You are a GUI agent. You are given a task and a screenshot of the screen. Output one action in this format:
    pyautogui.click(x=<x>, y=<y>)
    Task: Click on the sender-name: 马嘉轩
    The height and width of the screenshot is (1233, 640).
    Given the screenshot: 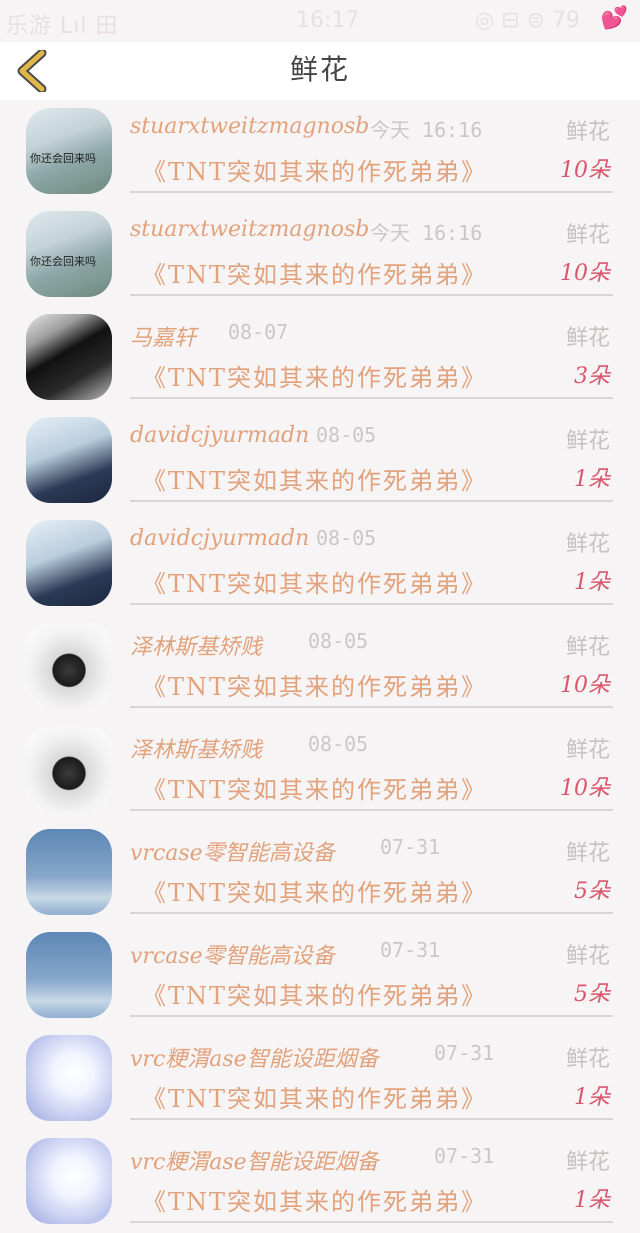 What is the action you would take?
    pyautogui.click(x=163, y=336)
    